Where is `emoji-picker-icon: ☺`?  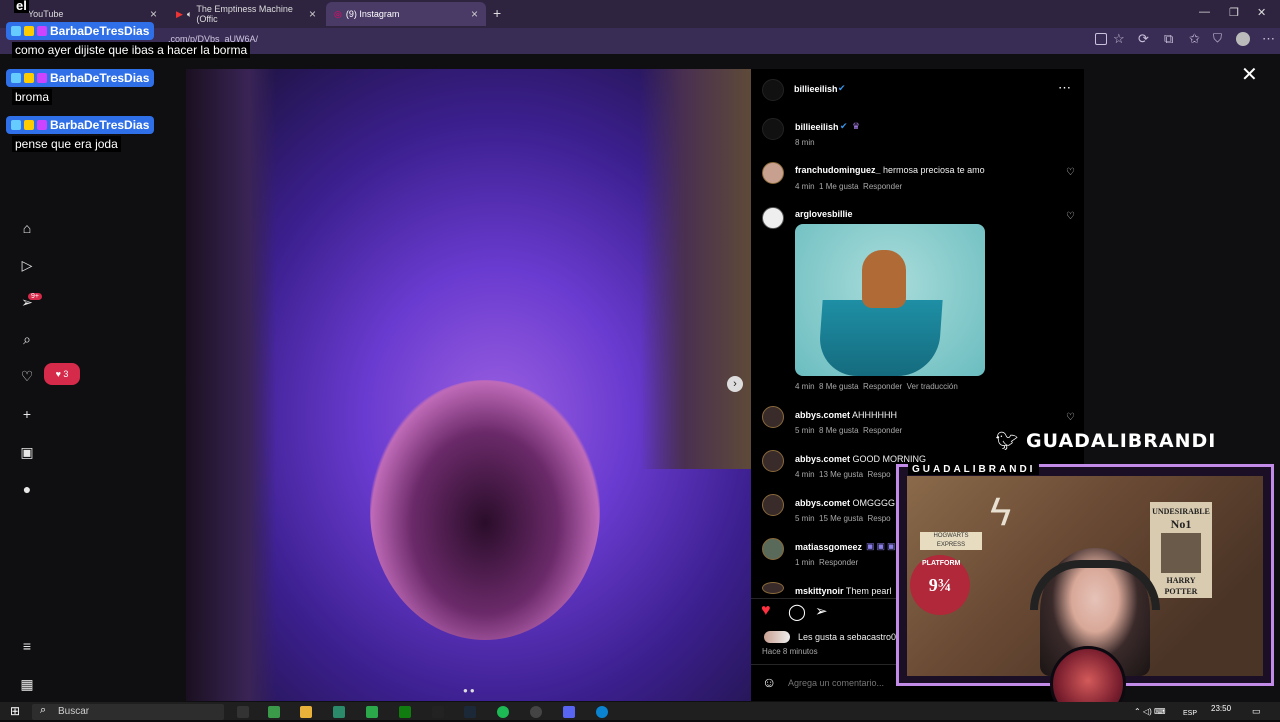 emoji-picker-icon: ☺ is located at coordinates (769, 682).